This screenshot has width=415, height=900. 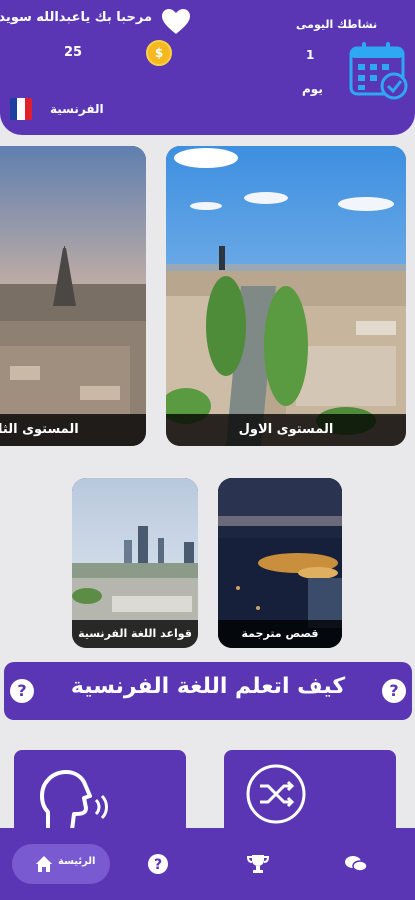 I want to click on home-icon, so click(x=44, y=864).